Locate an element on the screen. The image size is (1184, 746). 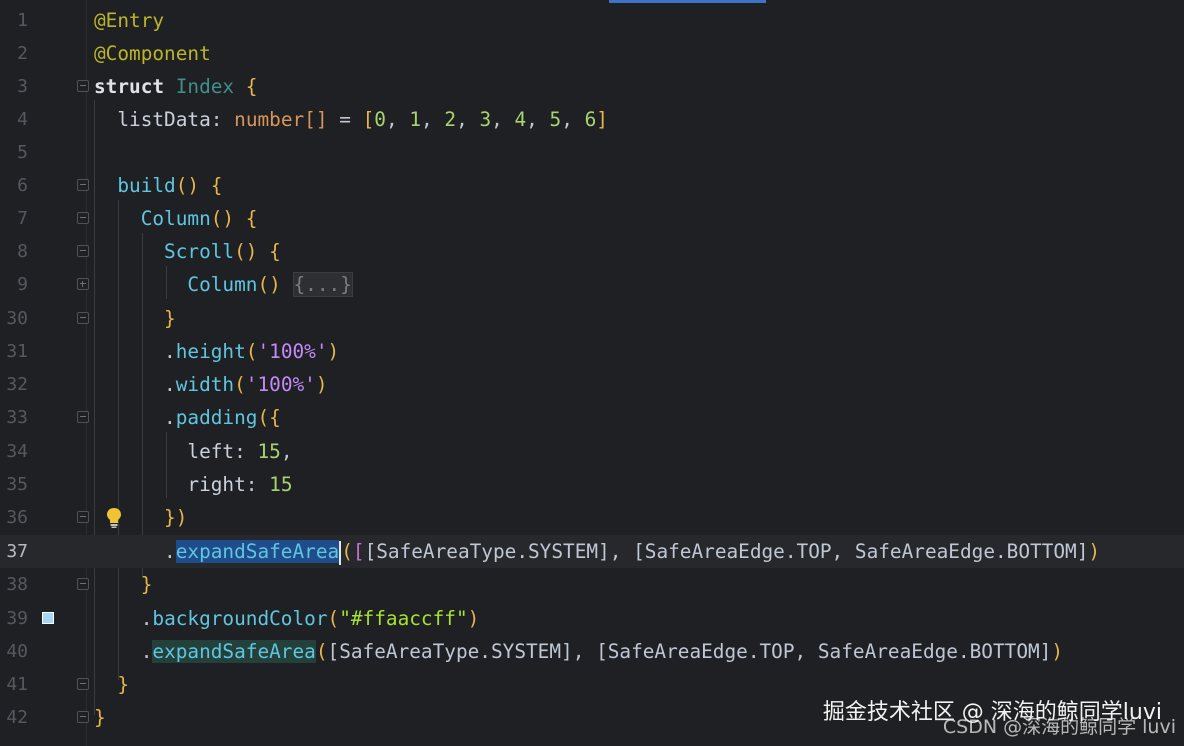
active-tab-indicator is located at coordinates (687, 1).